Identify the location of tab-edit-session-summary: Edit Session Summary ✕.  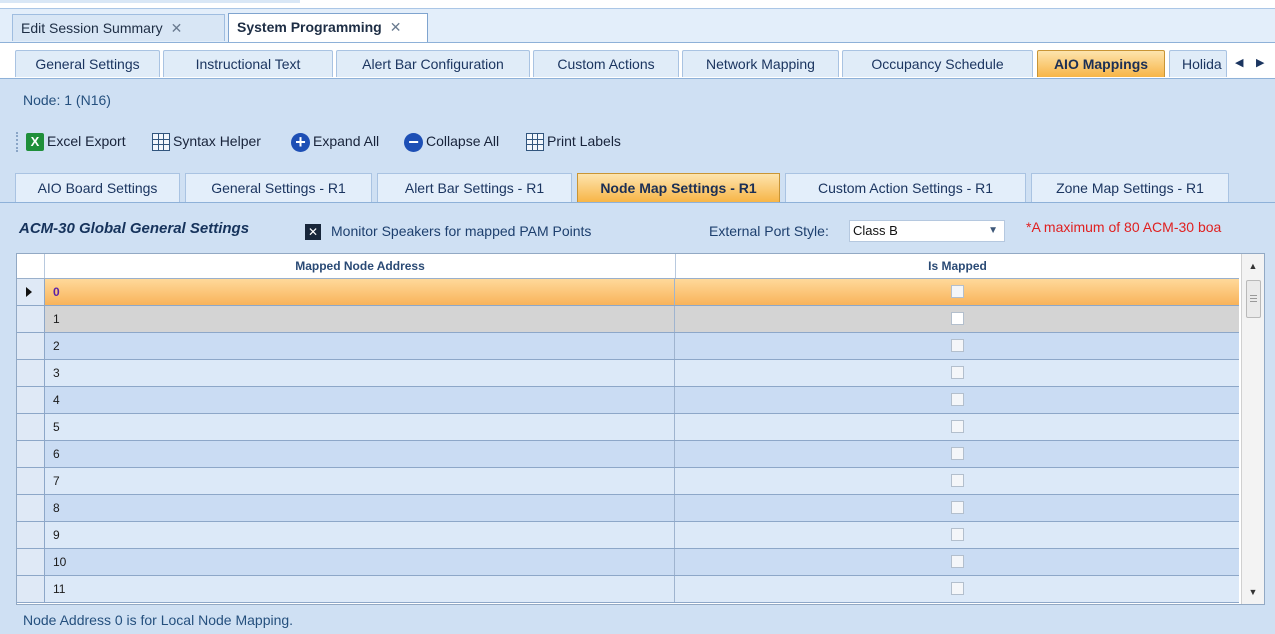
(118, 27).